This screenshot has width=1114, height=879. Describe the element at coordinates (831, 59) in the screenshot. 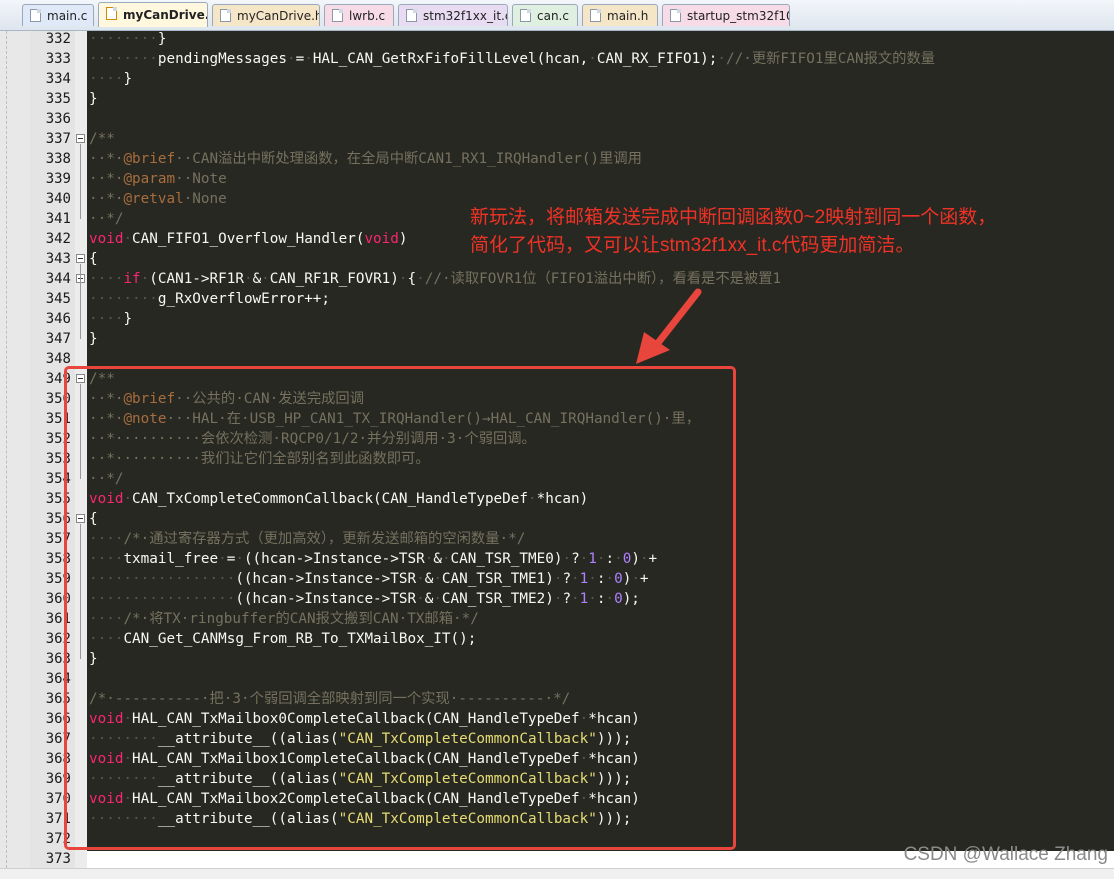

I see `code-token: //·更新FIFO1里CAN报文的数量` at that location.